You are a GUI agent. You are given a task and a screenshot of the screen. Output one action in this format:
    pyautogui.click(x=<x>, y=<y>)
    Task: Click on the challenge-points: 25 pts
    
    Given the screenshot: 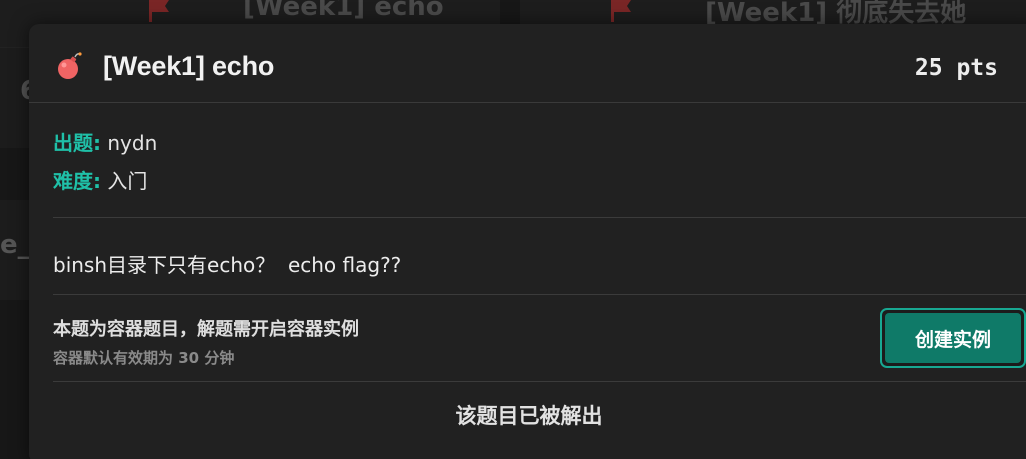 What is the action you would take?
    pyautogui.click(x=956, y=68)
    